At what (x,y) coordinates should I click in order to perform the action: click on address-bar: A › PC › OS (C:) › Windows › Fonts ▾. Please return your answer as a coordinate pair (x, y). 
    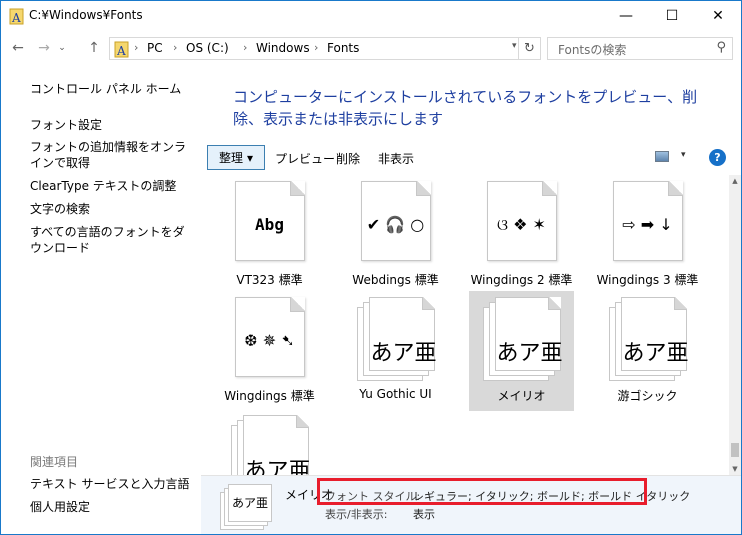
    Looking at the image, I should click on (314, 48).